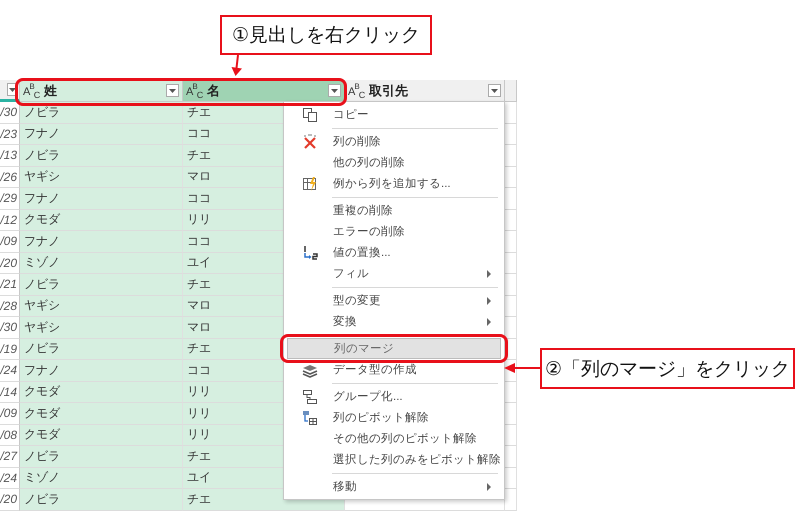  What do you see at coordinates (310, 114) in the screenshot?
I see `copy-icon` at bounding box center [310, 114].